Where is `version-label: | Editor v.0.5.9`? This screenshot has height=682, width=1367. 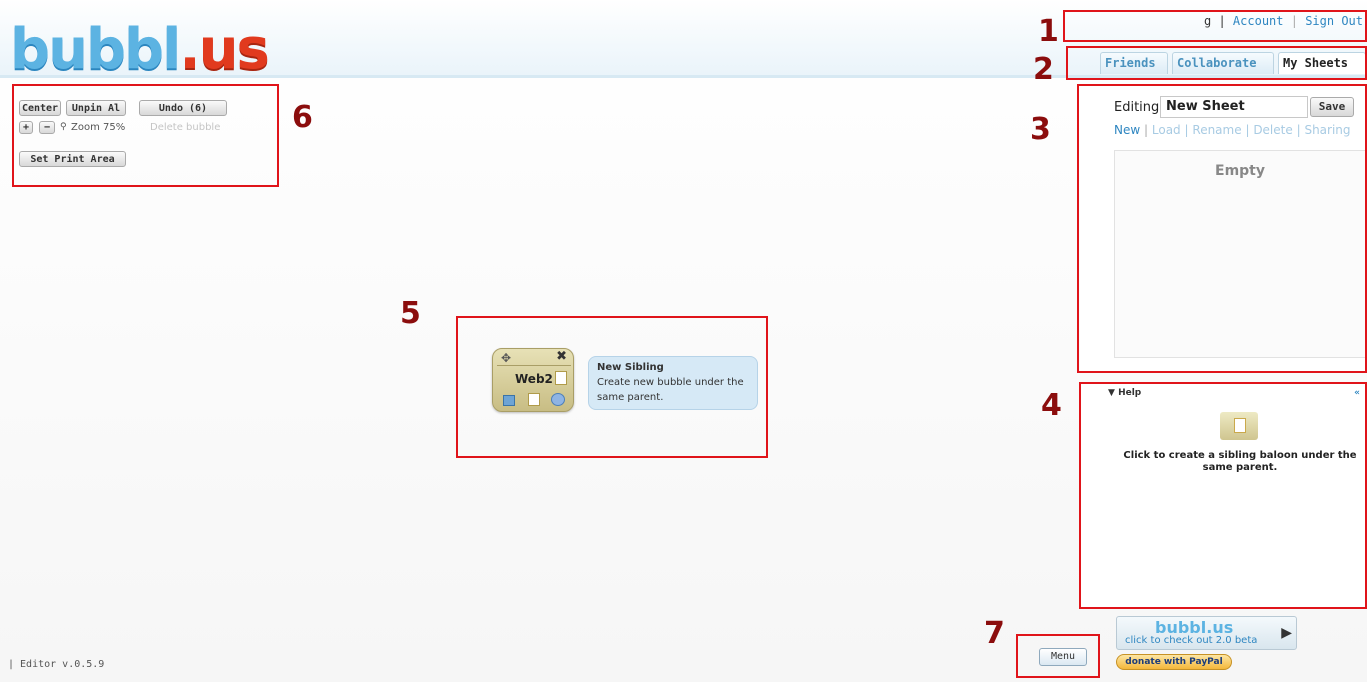 version-label: | Editor v.0.5.9 is located at coordinates (56, 664).